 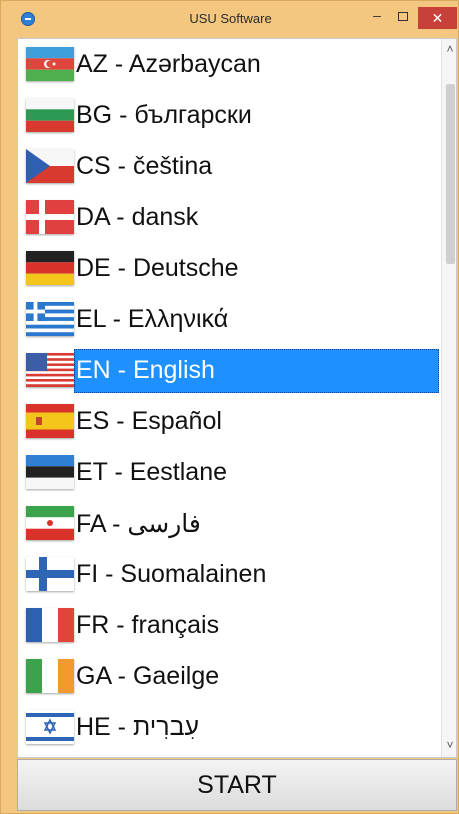 What do you see at coordinates (157, 268) in the screenshot?
I see `language-label: DE - Deutsche` at bounding box center [157, 268].